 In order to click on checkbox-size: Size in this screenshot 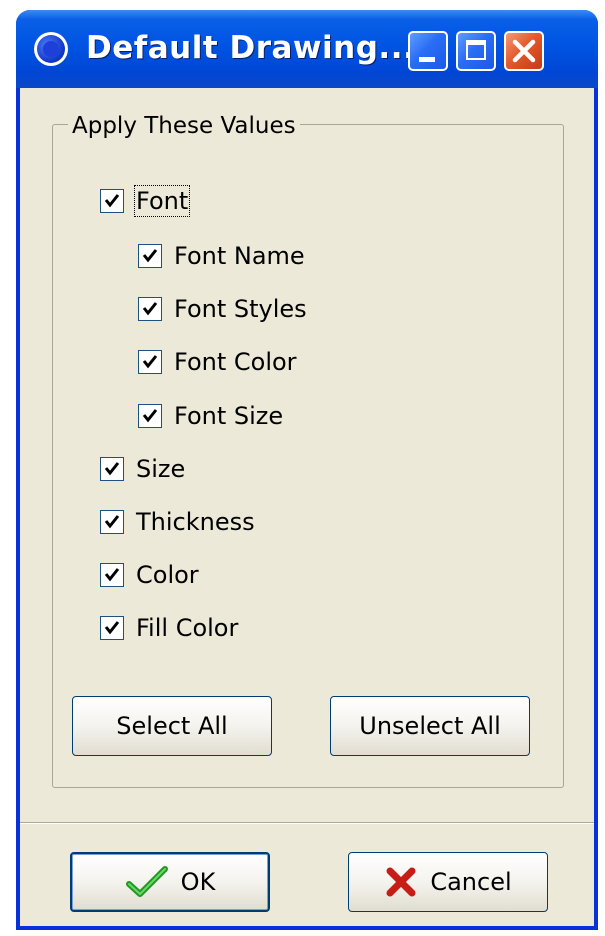, I will do `click(142, 469)`.